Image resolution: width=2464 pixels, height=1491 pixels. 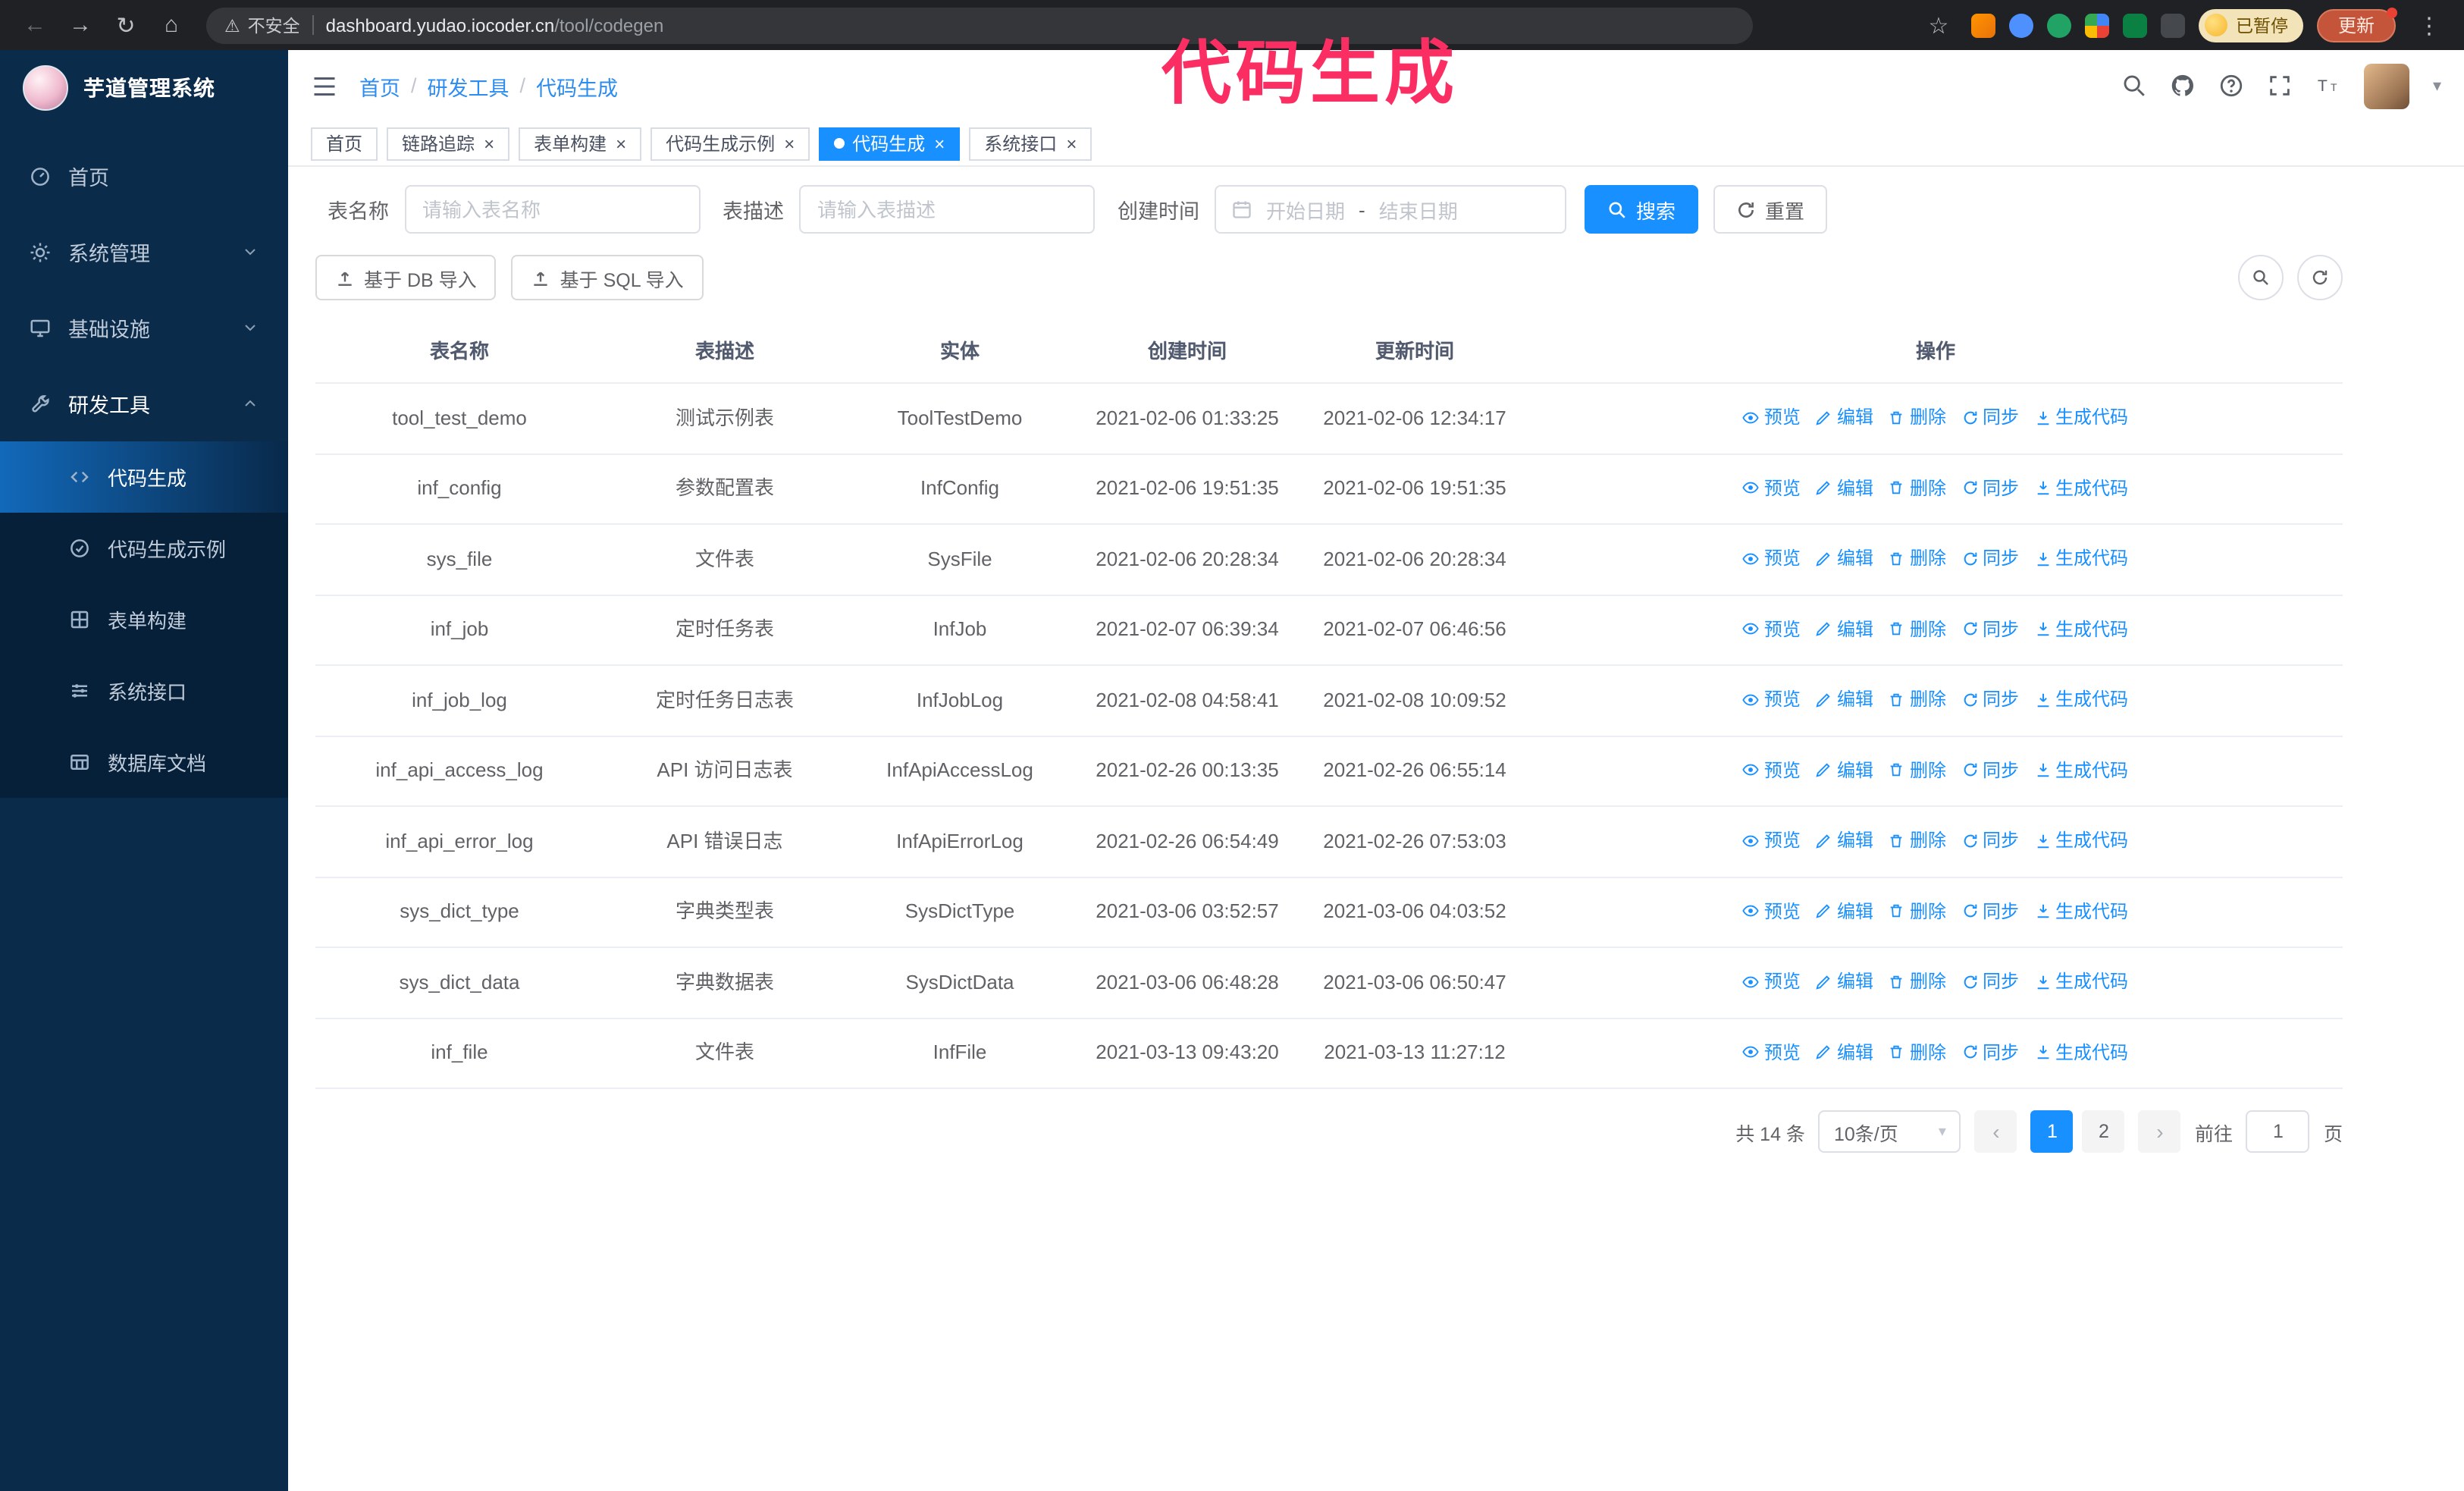 I want to click on app-logo: 芋道管理系统, so click(x=144, y=88).